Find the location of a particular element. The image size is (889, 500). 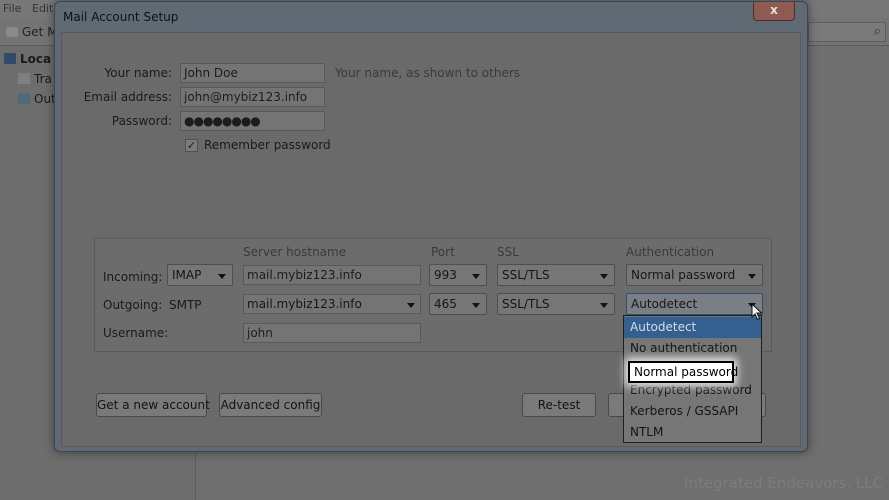

close-button: x is located at coordinates (774, 11).